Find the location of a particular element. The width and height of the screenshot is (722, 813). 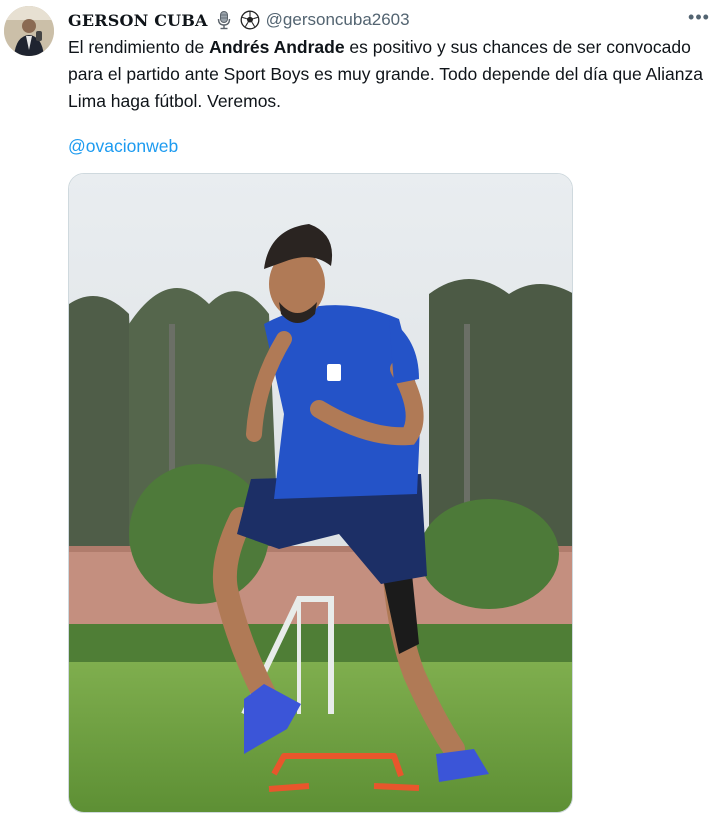

tweet-text-bold-name: Andrés Andrade is located at coordinates (277, 47).